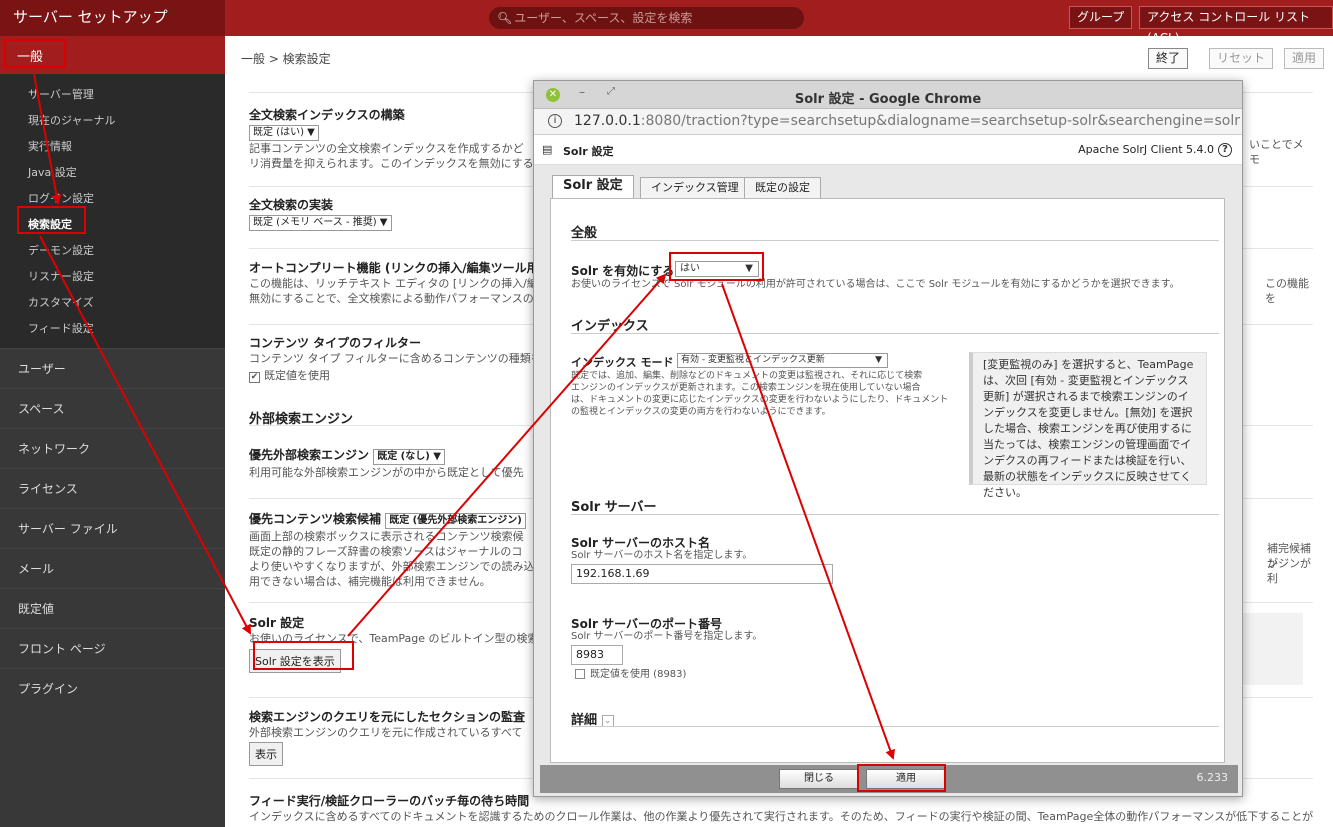 The height and width of the screenshot is (827, 1333). Describe the element at coordinates (112, 173) in the screenshot. I see `sidebar-sub-java-settings: Java 設定` at that location.